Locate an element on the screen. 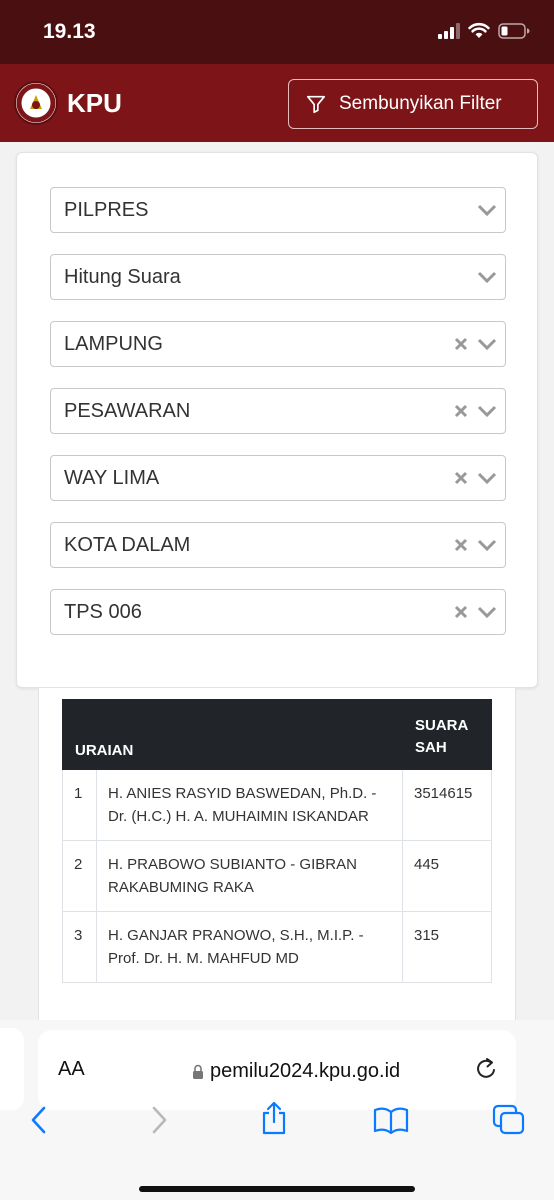 This screenshot has width=554, height=1200. status-bar: 19.13 is located at coordinates (277, 32).